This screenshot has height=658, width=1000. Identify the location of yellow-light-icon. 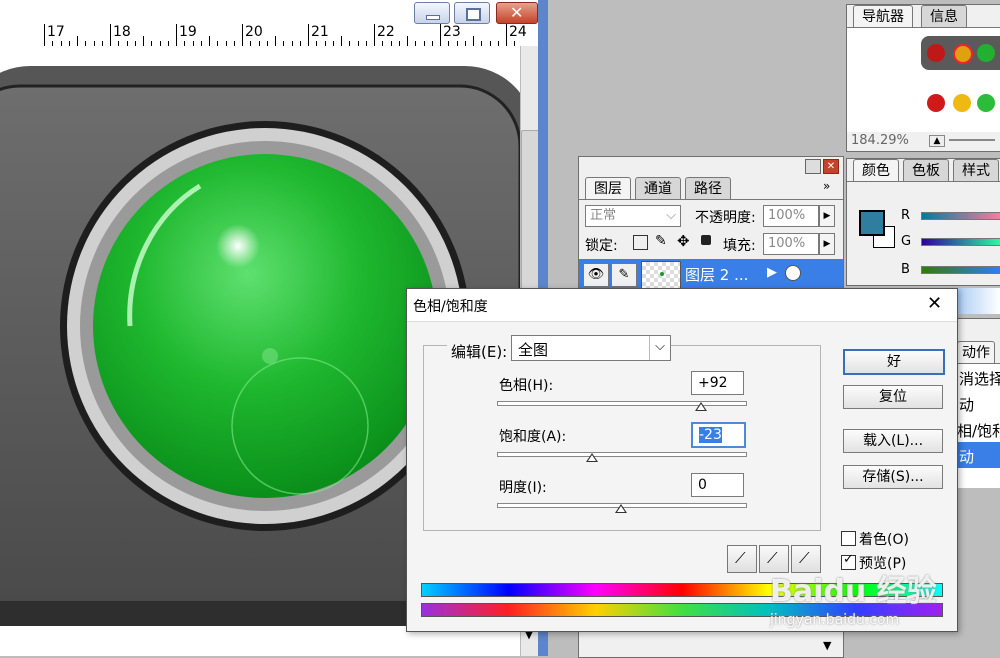
(962, 103).